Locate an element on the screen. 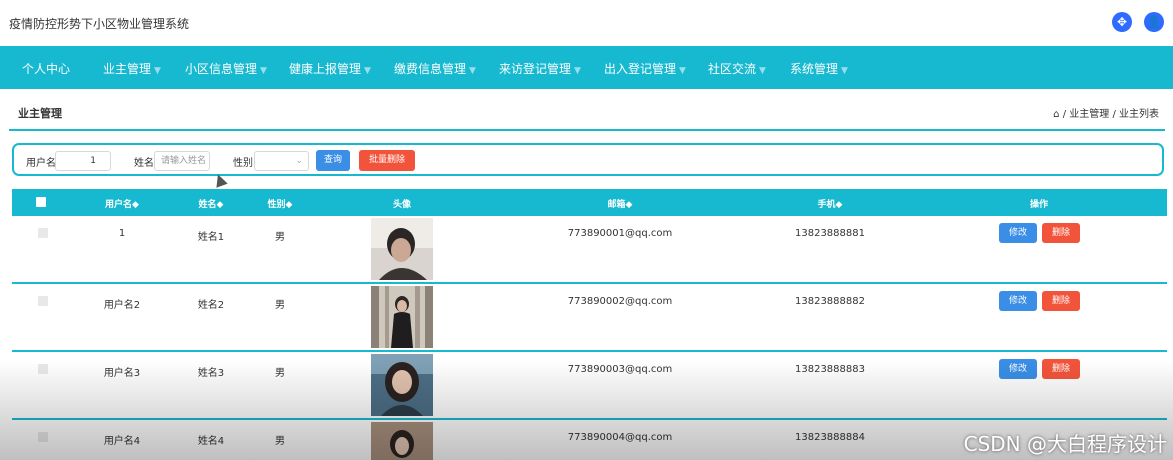 Image resolution: width=1173 pixels, height=460 pixels. nav-item-payment-info: 缴费信息管理 ▼ is located at coordinates (435, 68).